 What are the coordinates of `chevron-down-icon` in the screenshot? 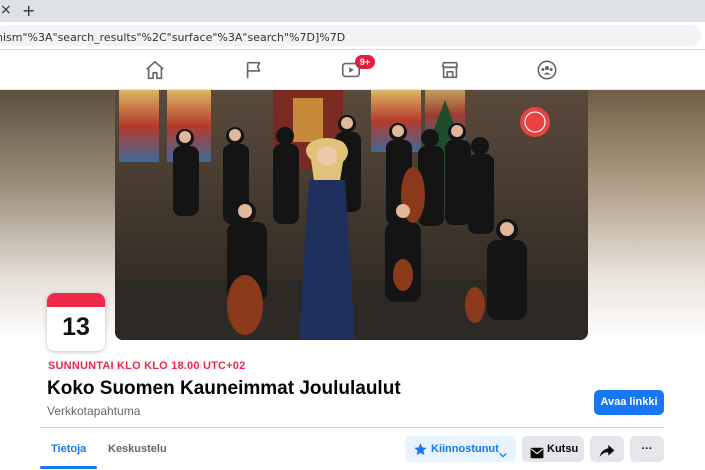 It's located at (503, 457).